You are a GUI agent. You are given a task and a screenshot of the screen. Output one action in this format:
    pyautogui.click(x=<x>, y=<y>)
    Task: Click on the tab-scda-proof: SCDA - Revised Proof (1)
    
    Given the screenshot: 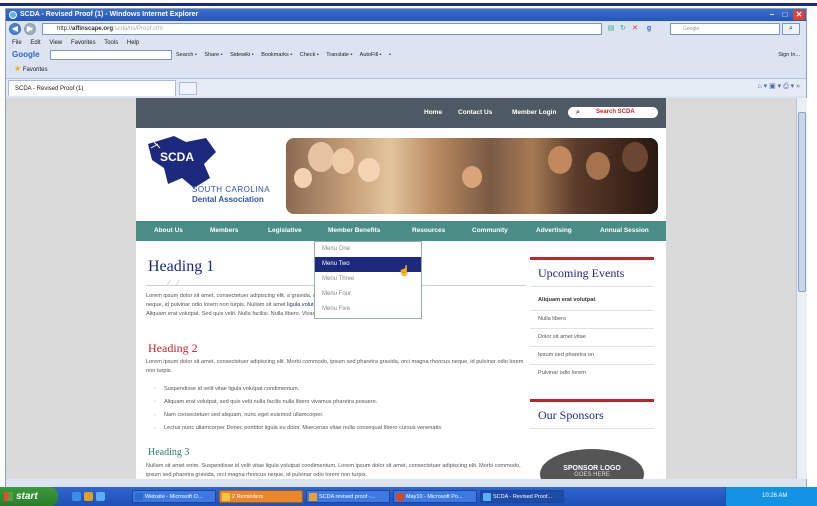 What is the action you would take?
    pyautogui.click(x=92, y=88)
    